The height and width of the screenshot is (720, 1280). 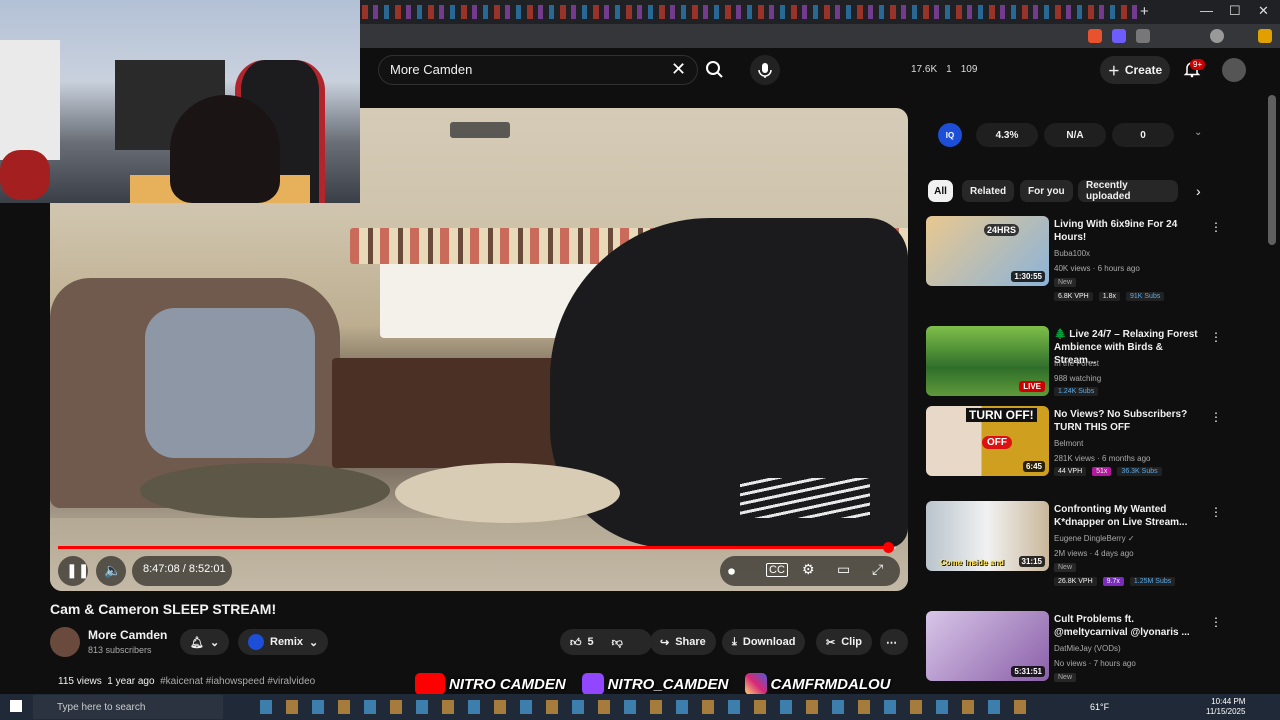 I want to click on video-thumbnail: 24HRS 1:30:55, so click(x=987, y=251).